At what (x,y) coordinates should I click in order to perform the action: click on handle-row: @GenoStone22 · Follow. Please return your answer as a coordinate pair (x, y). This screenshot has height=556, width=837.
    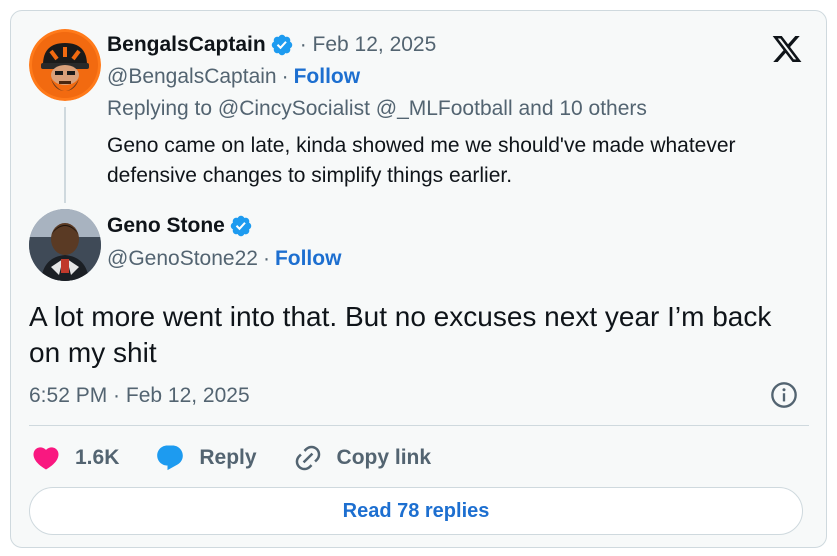
    Looking at the image, I should click on (224, 259).